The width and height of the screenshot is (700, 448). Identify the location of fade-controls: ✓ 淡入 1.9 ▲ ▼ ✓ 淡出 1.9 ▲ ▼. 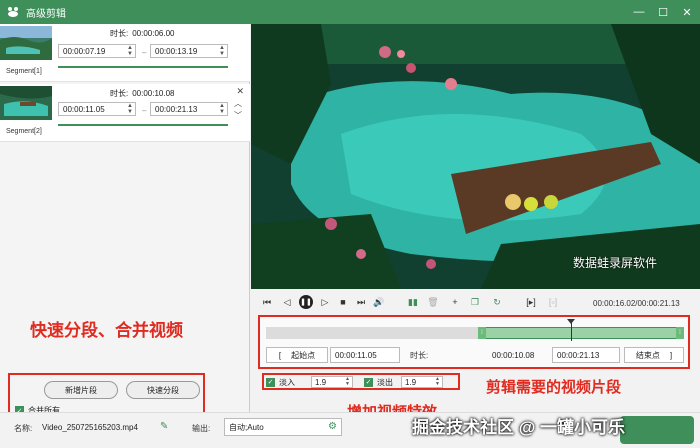
(361, 381).